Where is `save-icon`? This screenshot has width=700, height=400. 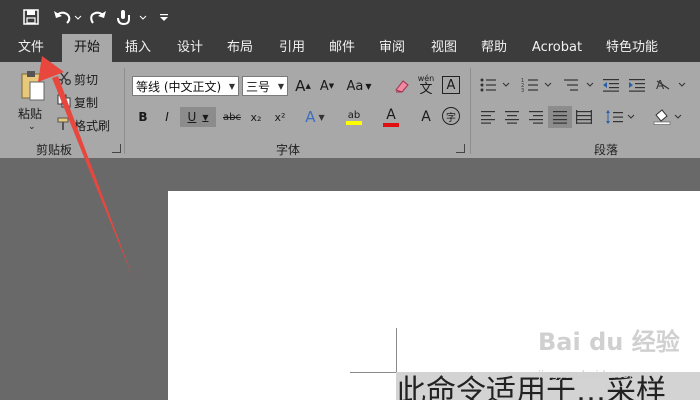 save-icon is located at coordinates (31, 17).